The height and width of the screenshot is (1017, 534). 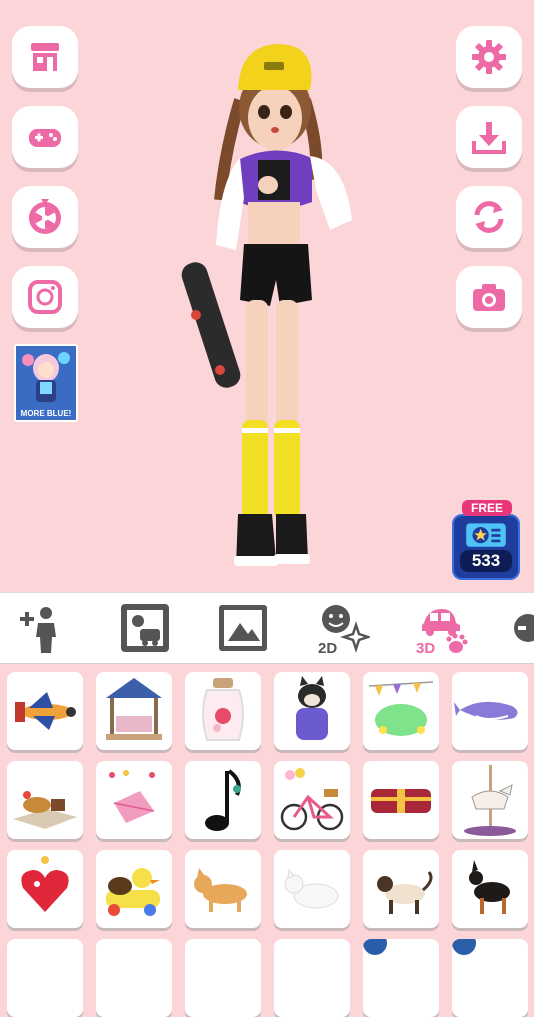 What do you see at coordinates (312, 889) in the screenshot?
I see `item-white-cat` at bounding box center [312, 889].